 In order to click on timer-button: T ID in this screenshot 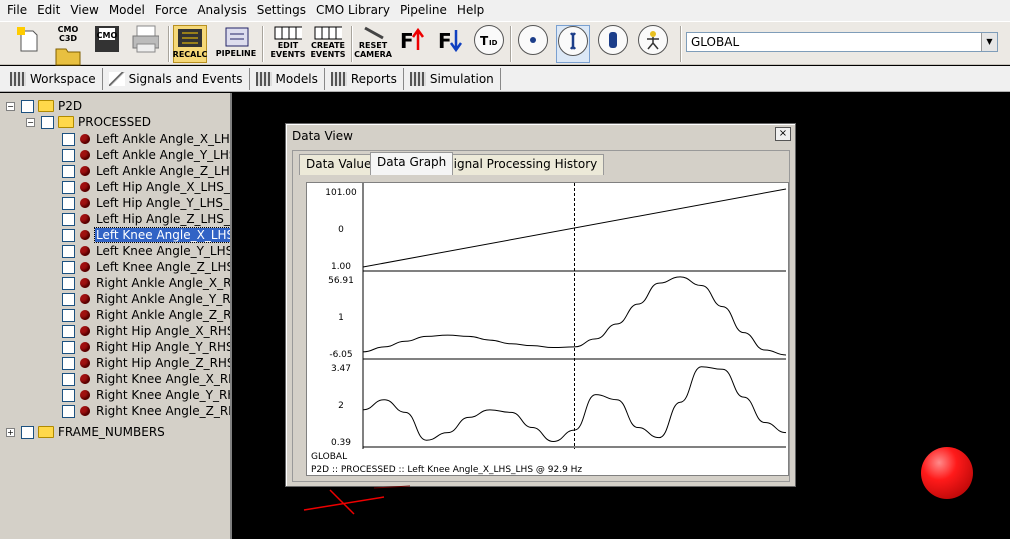, I will do `click(489, 44)`.